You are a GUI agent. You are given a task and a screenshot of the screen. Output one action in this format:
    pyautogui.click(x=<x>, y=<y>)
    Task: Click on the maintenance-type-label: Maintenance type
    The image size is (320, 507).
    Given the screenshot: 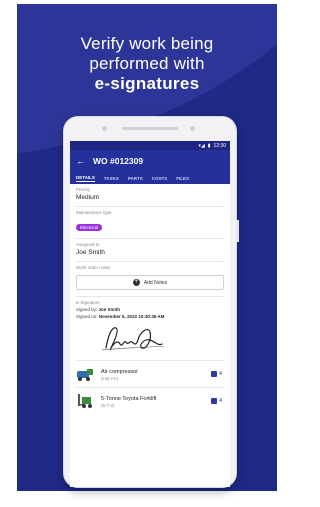 What is the action you would take?
    pyautogui.click(x=94, y=212)
    